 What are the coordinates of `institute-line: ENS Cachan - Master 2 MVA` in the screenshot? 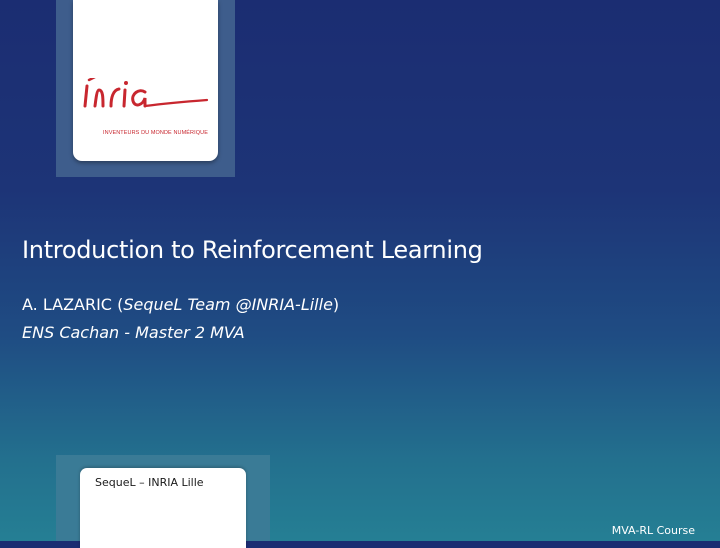 It's located at (133, 332).